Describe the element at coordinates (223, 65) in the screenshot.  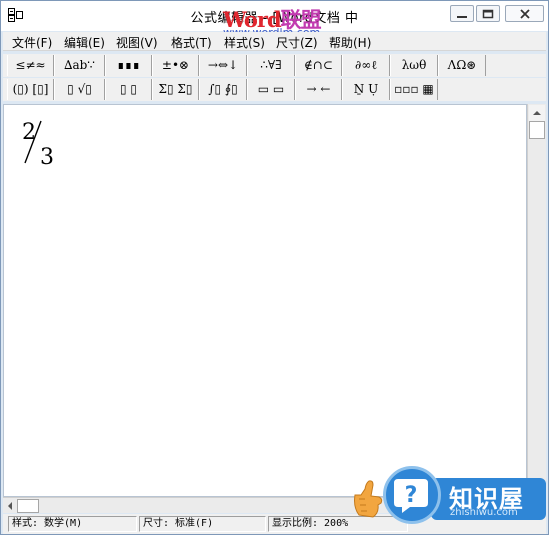
I see `arrow-symbols-button: →⇔↓` at that location.